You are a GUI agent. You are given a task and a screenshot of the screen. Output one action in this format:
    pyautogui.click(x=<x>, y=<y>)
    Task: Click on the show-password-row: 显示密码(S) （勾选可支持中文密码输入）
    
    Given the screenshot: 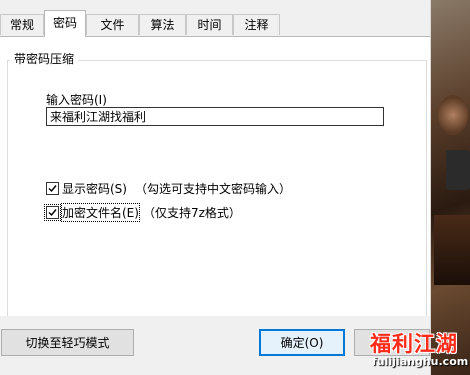 What is the action you would take?
    pyautogui.click(x=168, y=188)
    